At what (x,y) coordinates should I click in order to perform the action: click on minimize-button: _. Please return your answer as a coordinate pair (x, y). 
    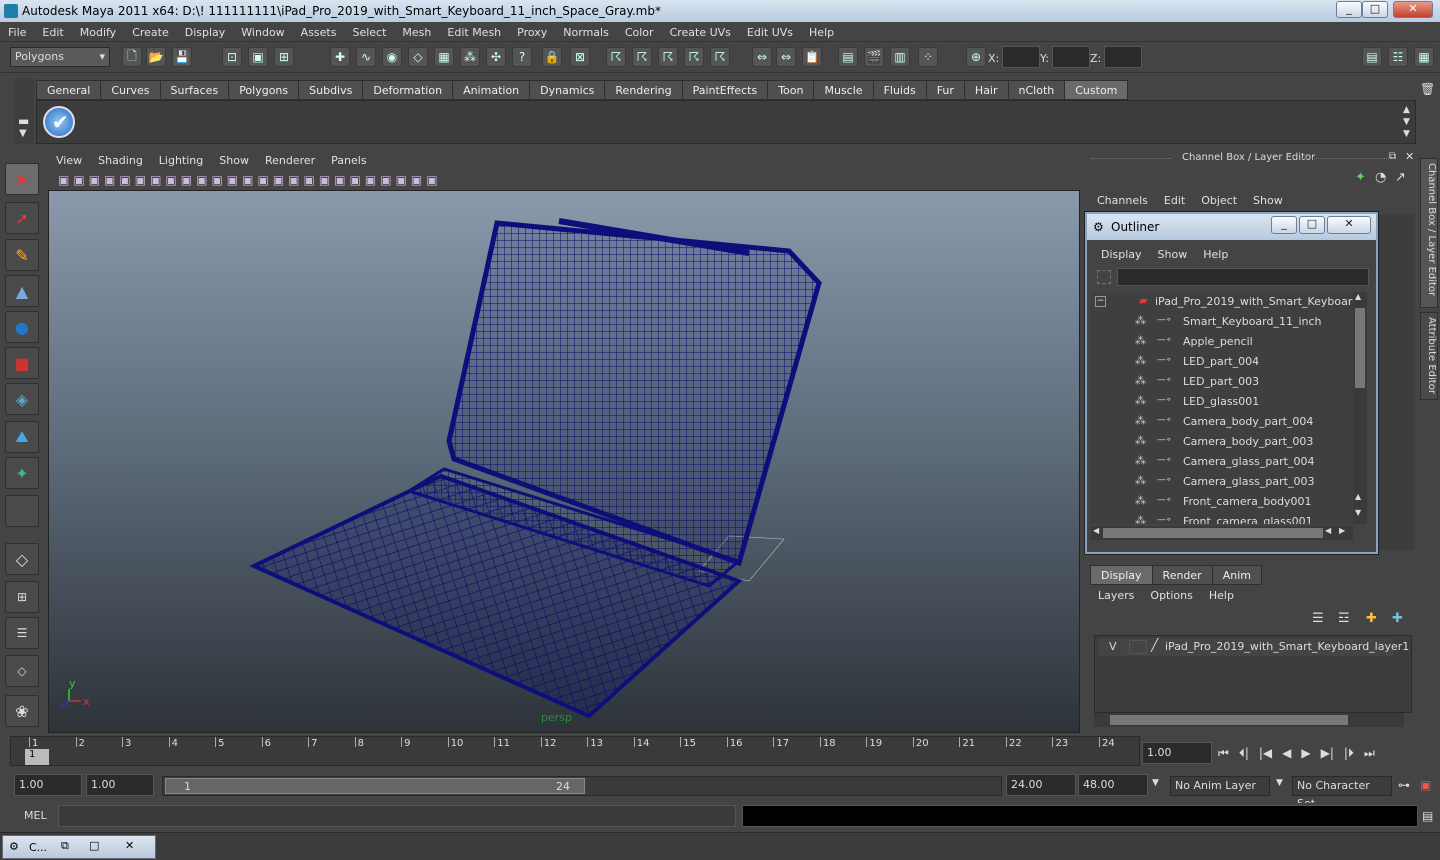
    Looking at the image, I should click on (1349, 9).